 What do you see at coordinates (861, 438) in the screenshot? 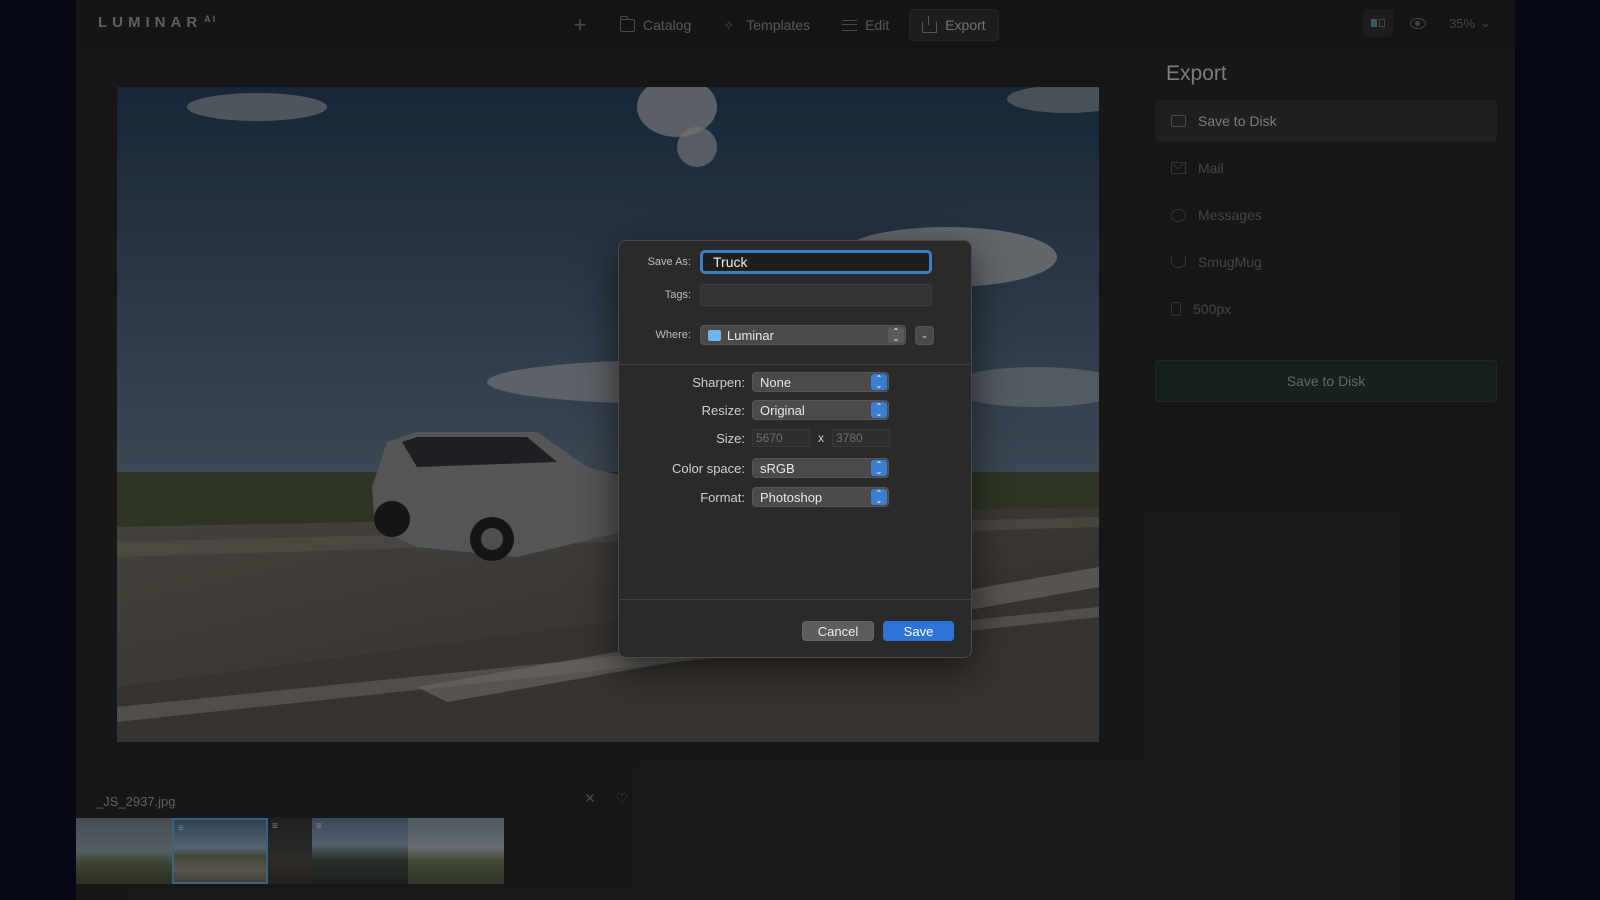
I see `size-height-field: 3780` at bounding box center [861, 438].